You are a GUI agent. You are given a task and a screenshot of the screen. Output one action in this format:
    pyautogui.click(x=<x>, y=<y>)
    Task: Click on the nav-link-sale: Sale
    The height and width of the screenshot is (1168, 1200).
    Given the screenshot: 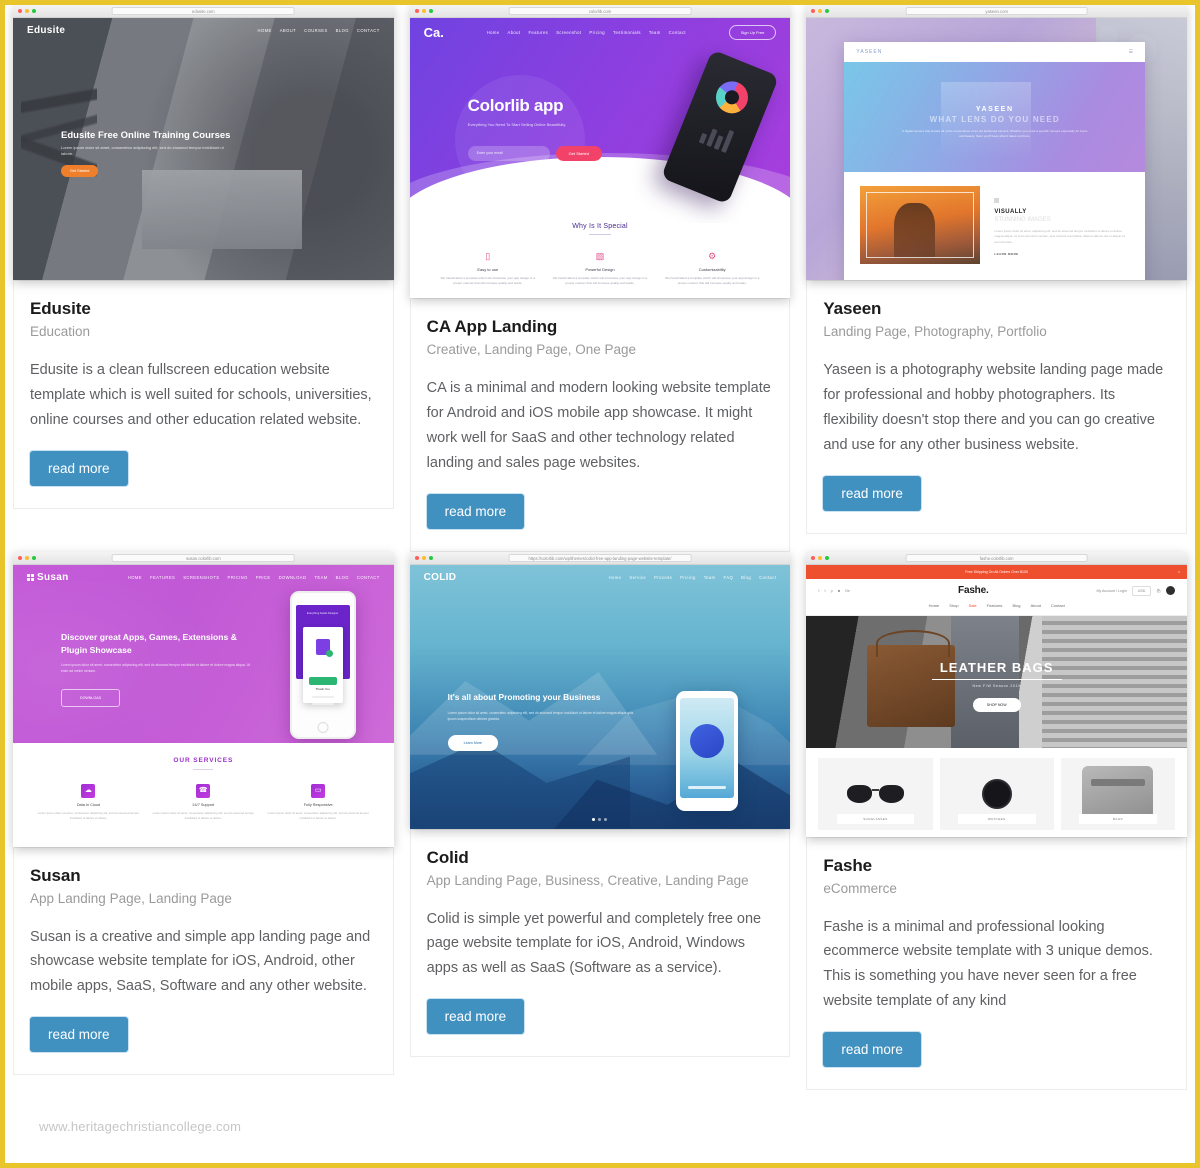 What is the action you would take?
    pyautogui.click(x=972, y=605)
    